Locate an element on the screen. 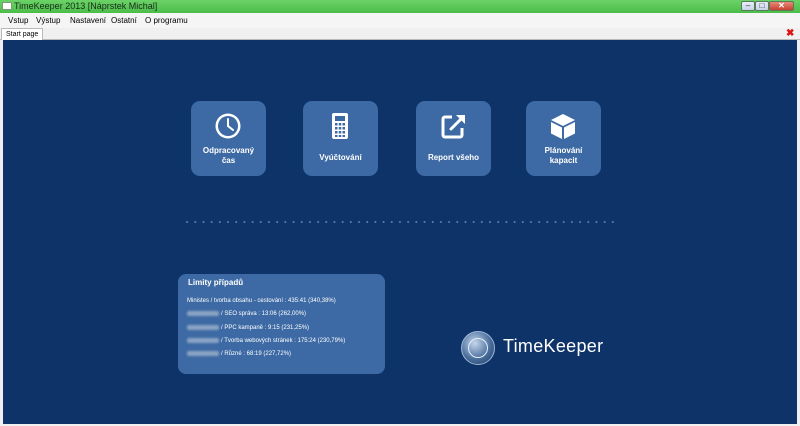 The height and width of the screenshot is (426, 800). limit-row: / PPC kampaně : 9:15 (231,25%) is located at coordinates (248, 328).